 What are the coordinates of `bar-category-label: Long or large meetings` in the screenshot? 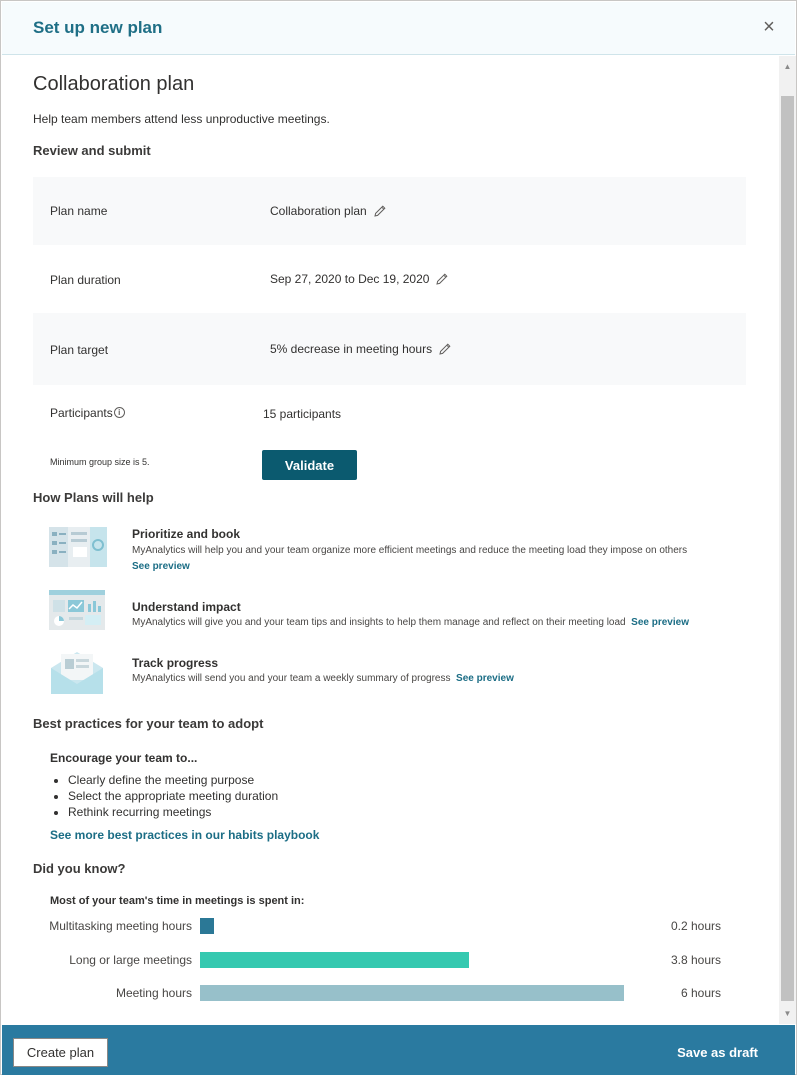 It's located at (130, 959).